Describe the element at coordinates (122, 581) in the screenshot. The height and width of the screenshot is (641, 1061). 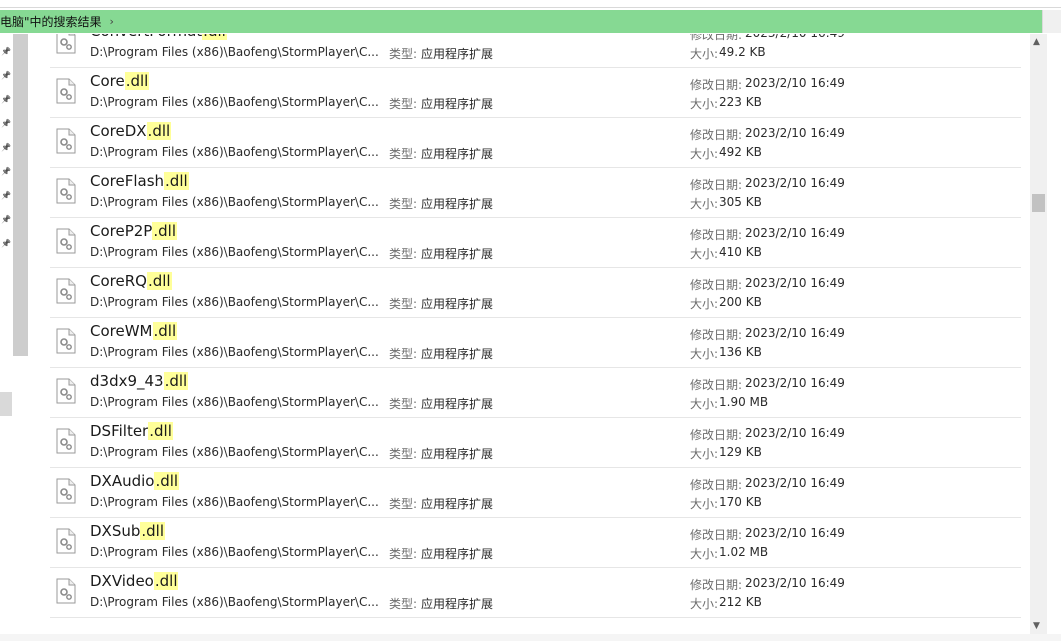
I see `file-name-base: DXVideo` at that location.